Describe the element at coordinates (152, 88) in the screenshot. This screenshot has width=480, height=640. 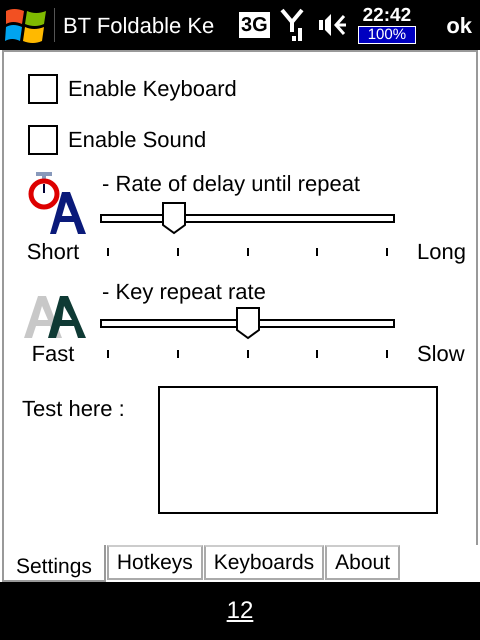
I see `checkbox-label: Enable Keyboard` at that location.